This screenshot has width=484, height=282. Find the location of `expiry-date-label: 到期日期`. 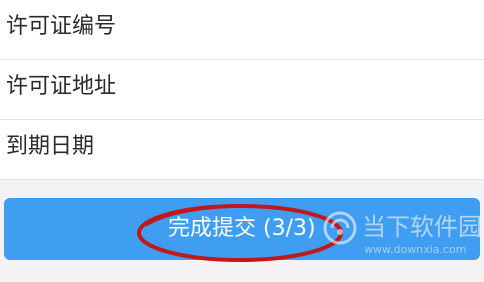

expiry-date-label: 到期日期 is located at coordinates (50, 146).